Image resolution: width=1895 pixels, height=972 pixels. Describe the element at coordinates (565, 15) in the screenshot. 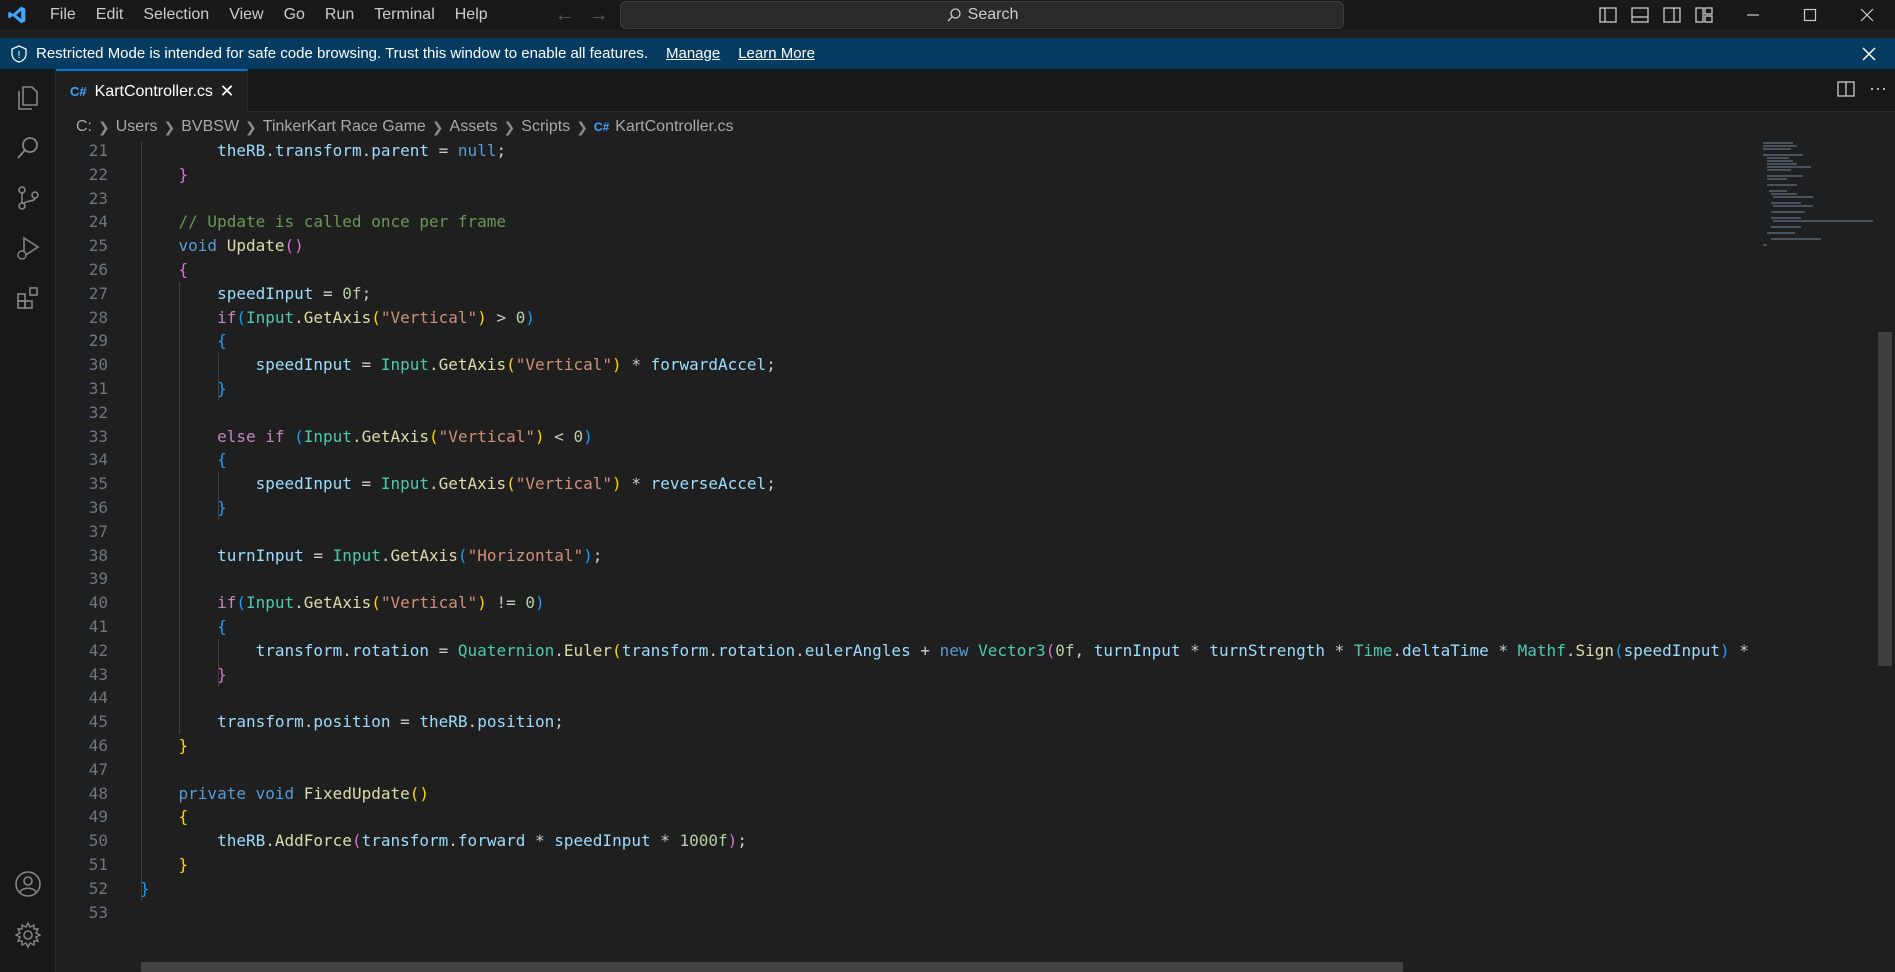

I see `back-arrow-icon: ←` at that location.